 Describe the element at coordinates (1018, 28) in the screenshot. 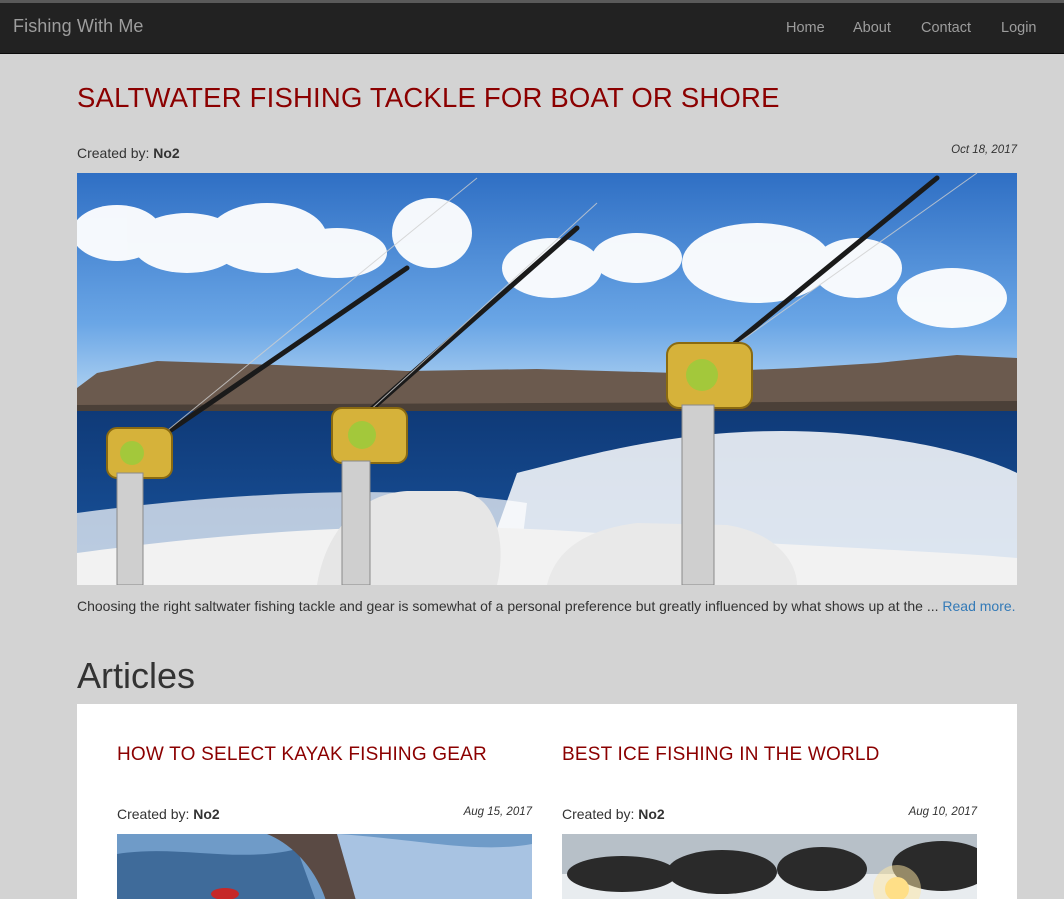

I see `nav-link-login: Login` at that location.